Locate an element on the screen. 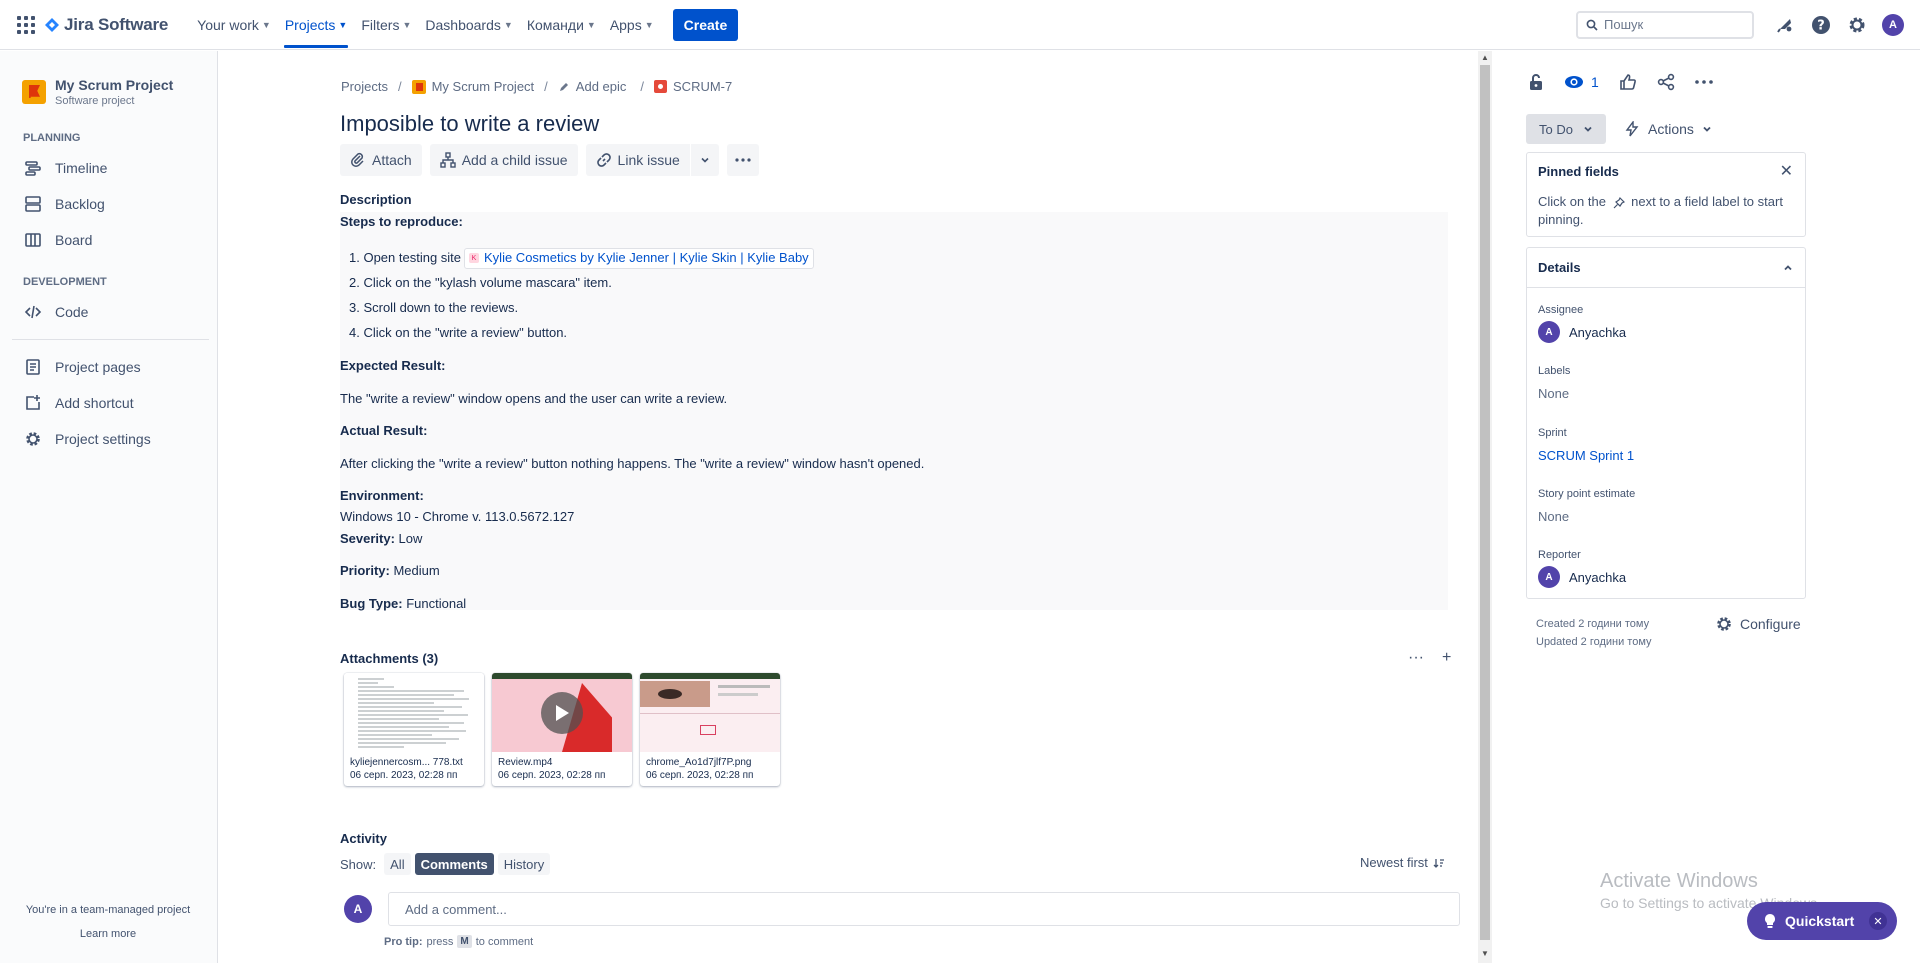 This screenshot has height=963, width=1920. breadcrumb-project: My Scrum Project is located at coordinates (473, 86).